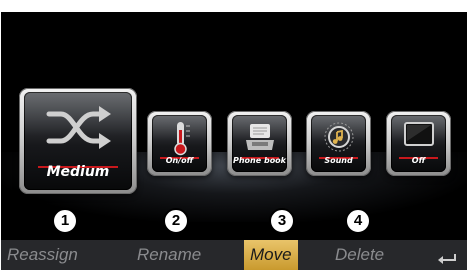 This screenshot has width=468, height=271. I want to click on reassign-button: Reassign, so click(42, 255).